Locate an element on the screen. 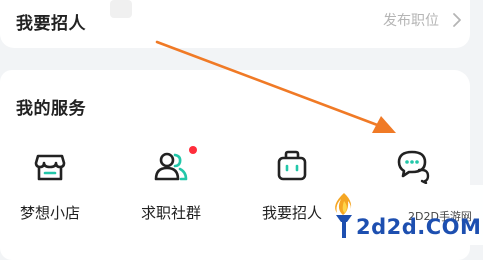 The image size is (483, 260). post-job-label: 发布职位 is located at coordinates (411, 21).